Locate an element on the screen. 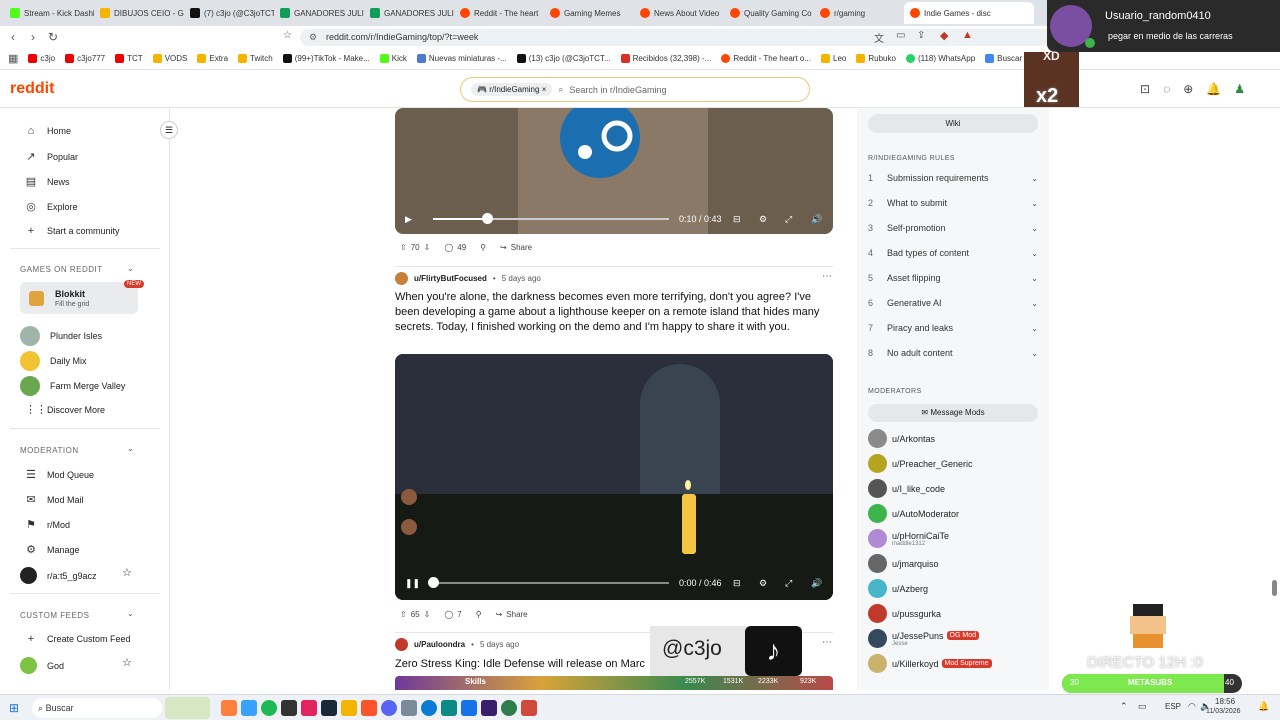 The height and width of the screenshot is (720, 1280). browser-tab: Reddit - The heart is located at coordinates (499, 13).